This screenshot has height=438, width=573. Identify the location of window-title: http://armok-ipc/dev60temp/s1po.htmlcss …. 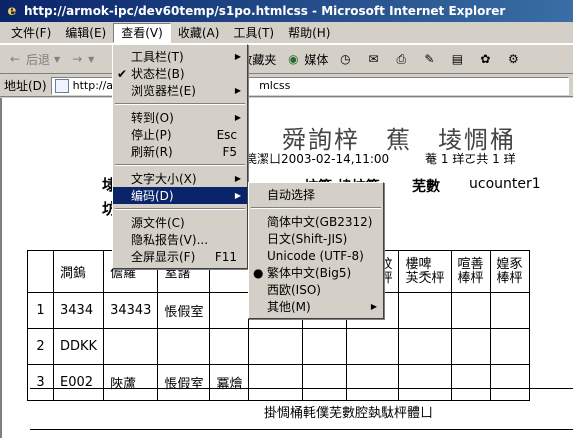
(265, 11).